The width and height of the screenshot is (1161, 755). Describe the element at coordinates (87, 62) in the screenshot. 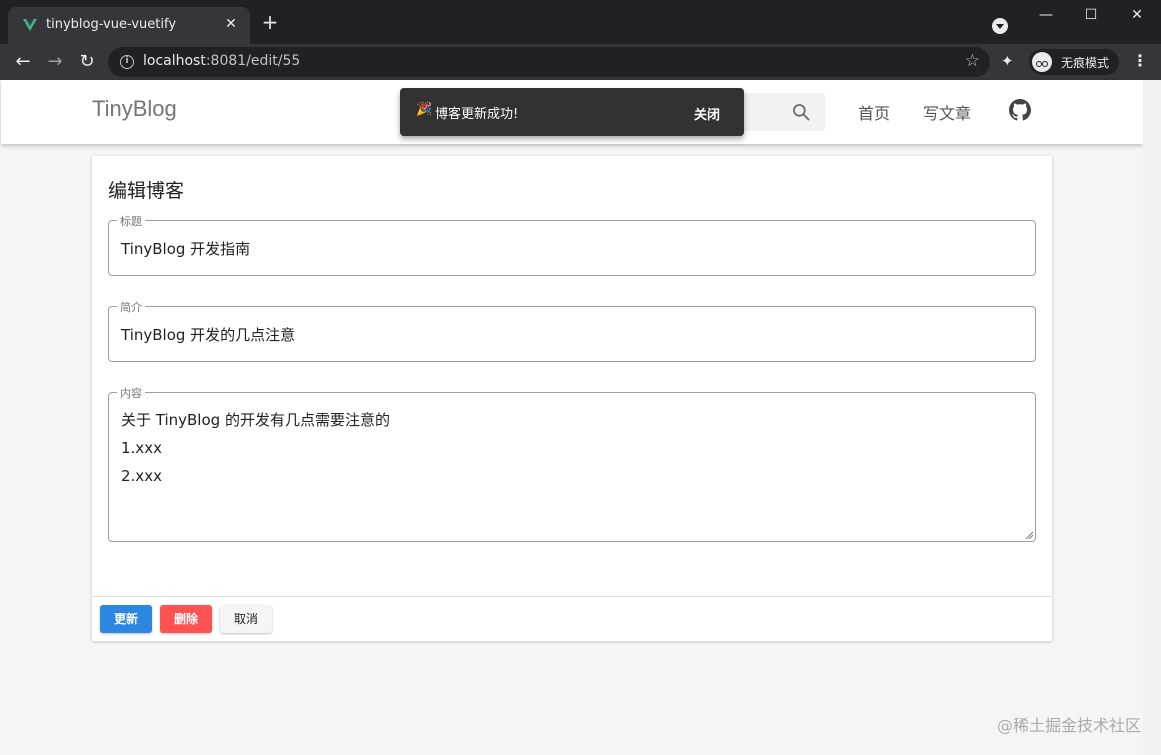

I see `reload-icon: ↻` at that location.